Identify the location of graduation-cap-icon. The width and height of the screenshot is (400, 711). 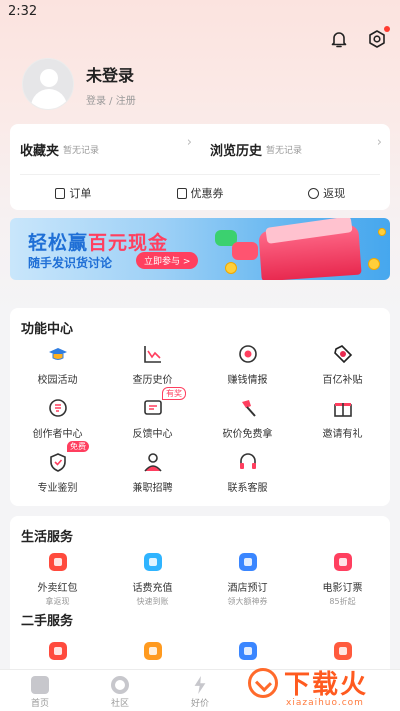
(58, 354).